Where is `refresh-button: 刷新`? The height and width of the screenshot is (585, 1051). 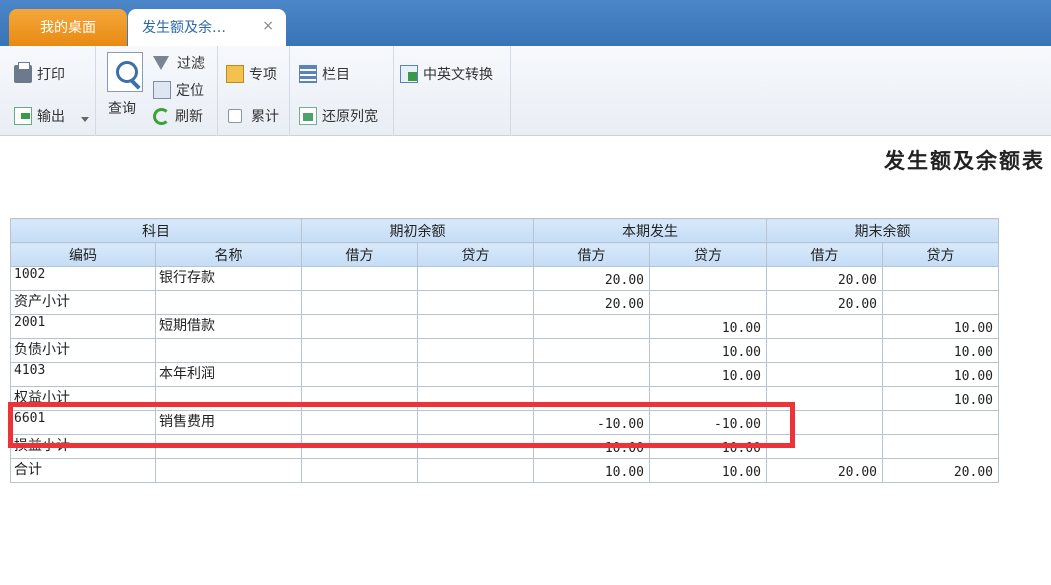
refresh-button: 刷新 is located at coordinates (178, 116).